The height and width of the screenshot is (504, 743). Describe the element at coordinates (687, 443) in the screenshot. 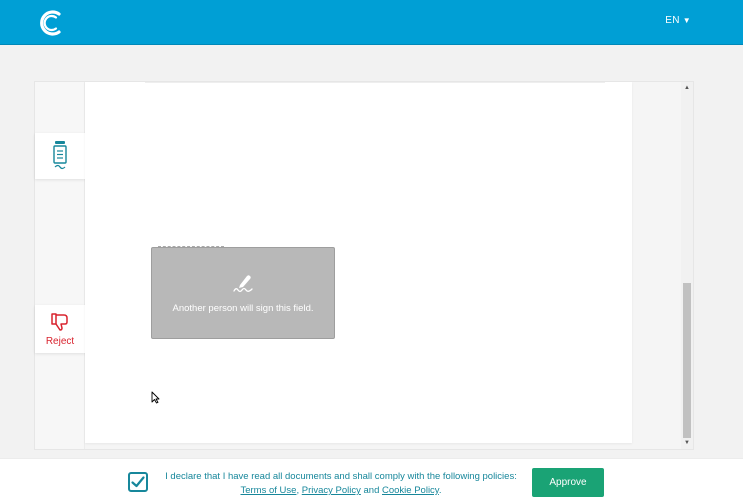

I see `scroll-down-arrow-icon: ▼` at that location.